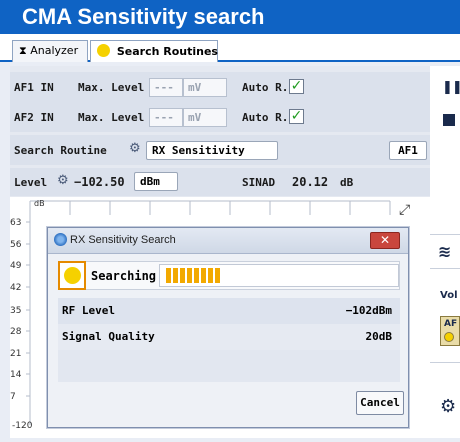 Image resolution: width=460 pixels, height=442 pixels. What do you see at coordinates (13, 397) in the screenshot?
I see `y-tick: 7` at bounding box center [13, 397].